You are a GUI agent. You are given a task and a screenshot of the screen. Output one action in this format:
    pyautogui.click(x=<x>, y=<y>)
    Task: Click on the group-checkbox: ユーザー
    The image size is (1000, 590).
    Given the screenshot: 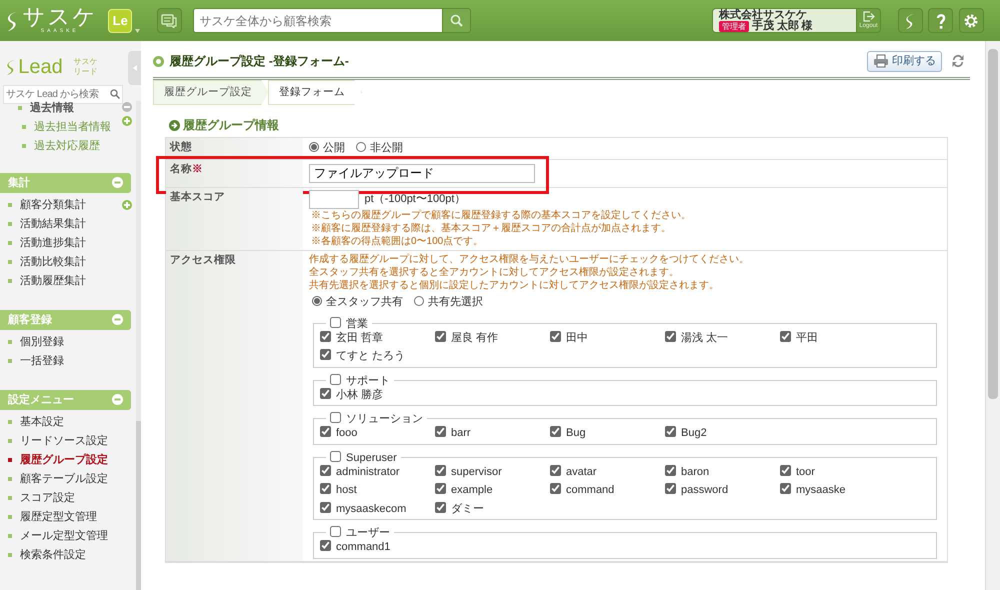 What is the action you would take?
    pyautogui.click(x=360, y=533)
    